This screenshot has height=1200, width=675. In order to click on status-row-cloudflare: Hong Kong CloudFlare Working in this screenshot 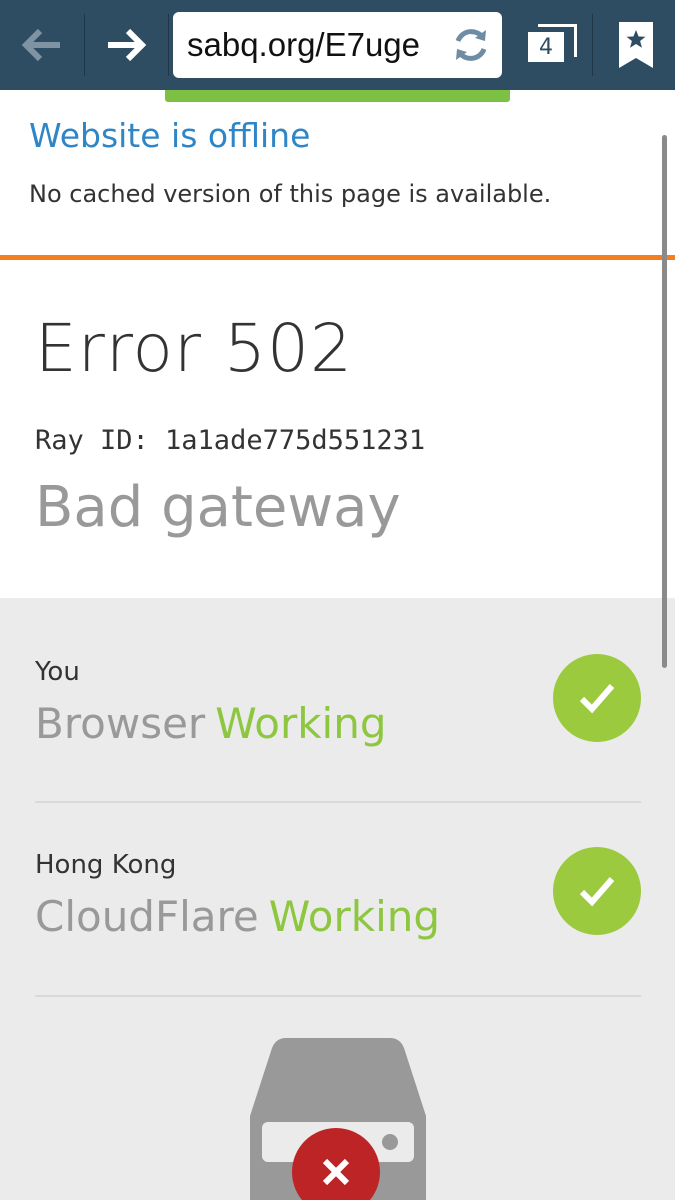, I will do `click(338, 897)`.